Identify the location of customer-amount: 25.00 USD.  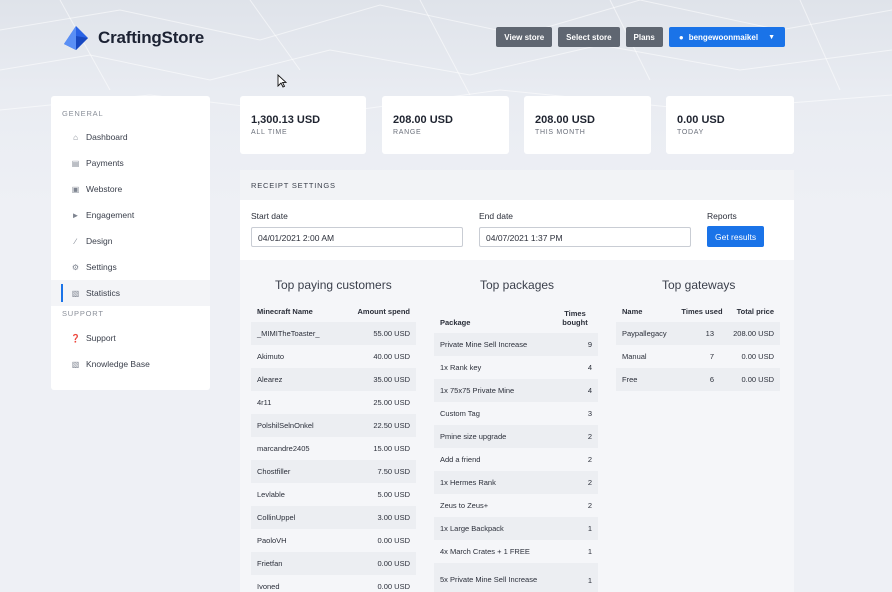
(391, 402).